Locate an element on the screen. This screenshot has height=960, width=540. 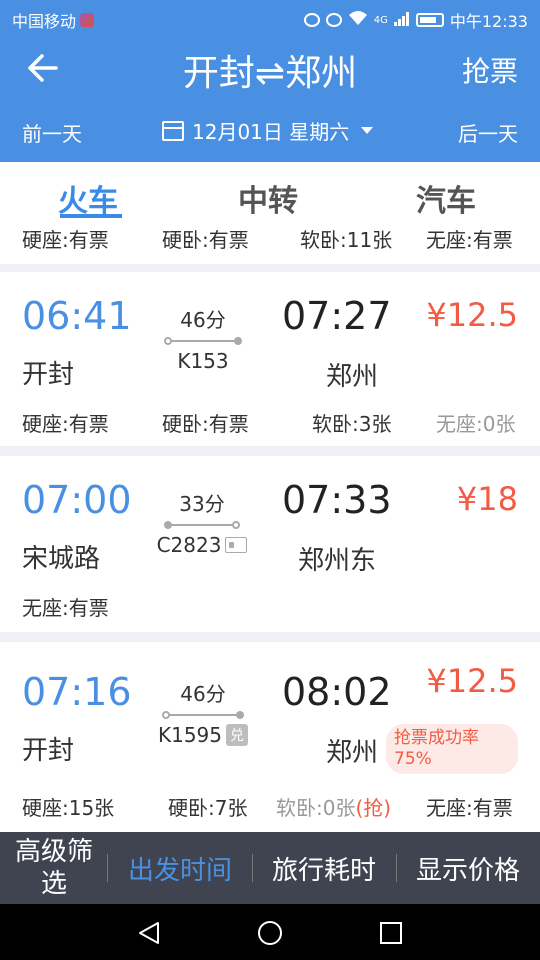
eye-icon is located at coordinates (333, 20).